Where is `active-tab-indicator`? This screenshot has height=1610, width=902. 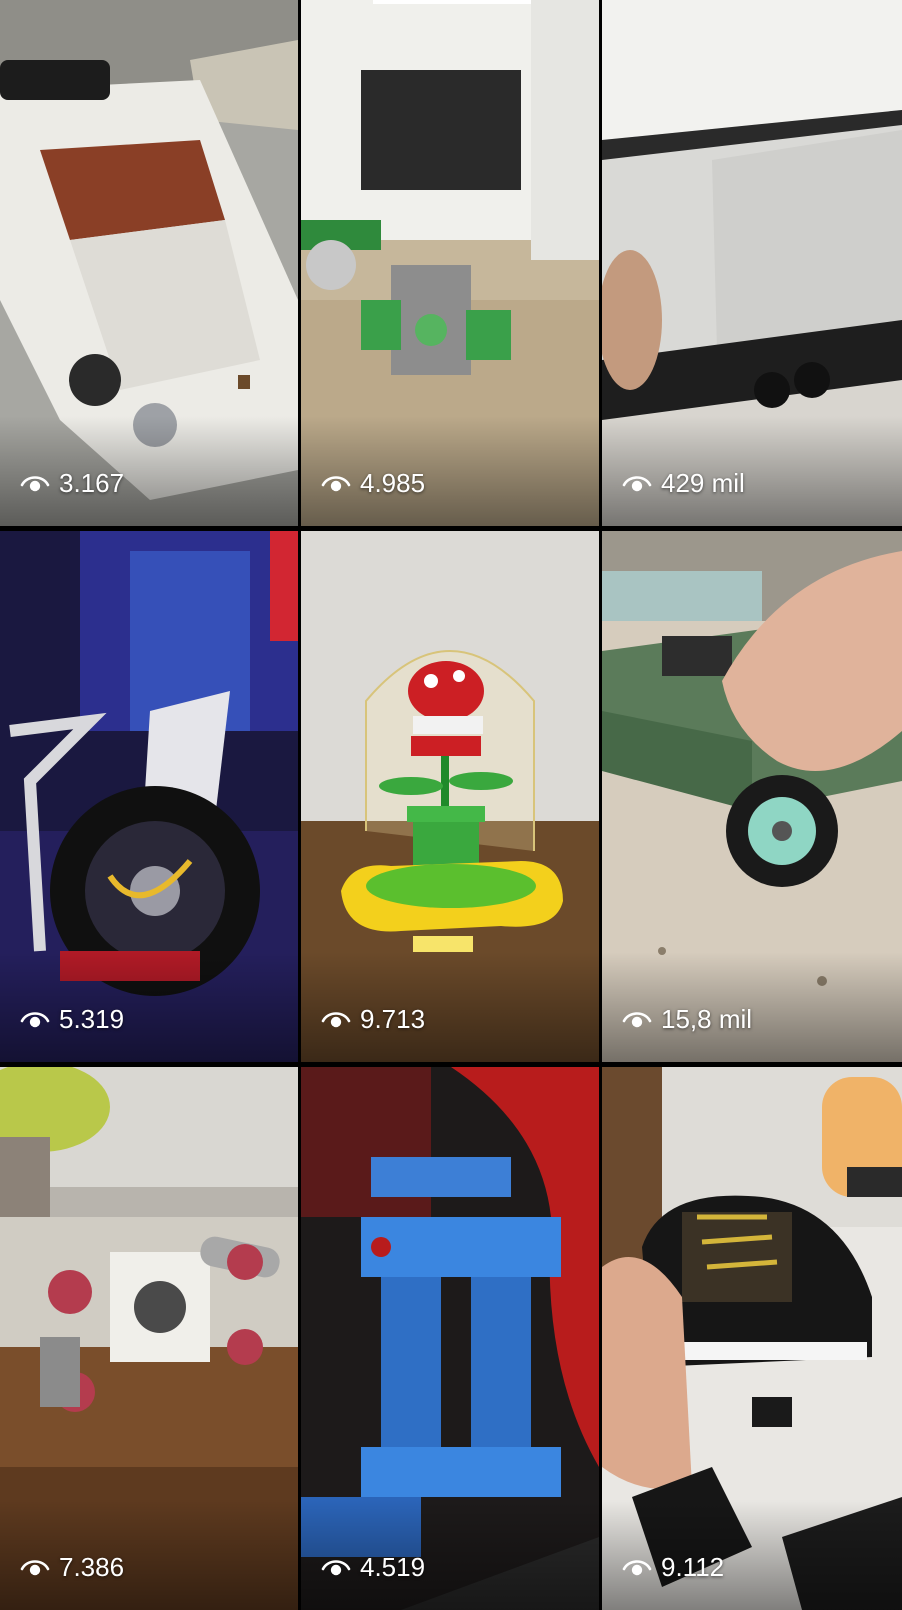 active-tab-indicator is located at coordinates (452, 2).